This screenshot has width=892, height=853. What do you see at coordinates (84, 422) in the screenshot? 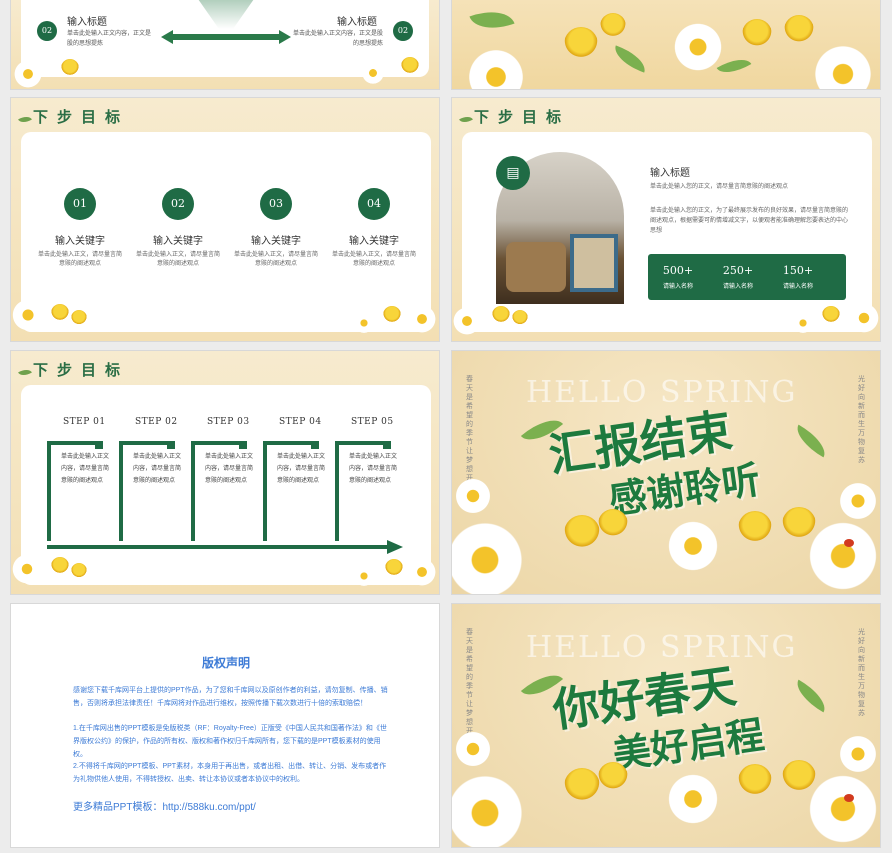
I see `step-label: STEP 01` at bounding box center [84, 422].